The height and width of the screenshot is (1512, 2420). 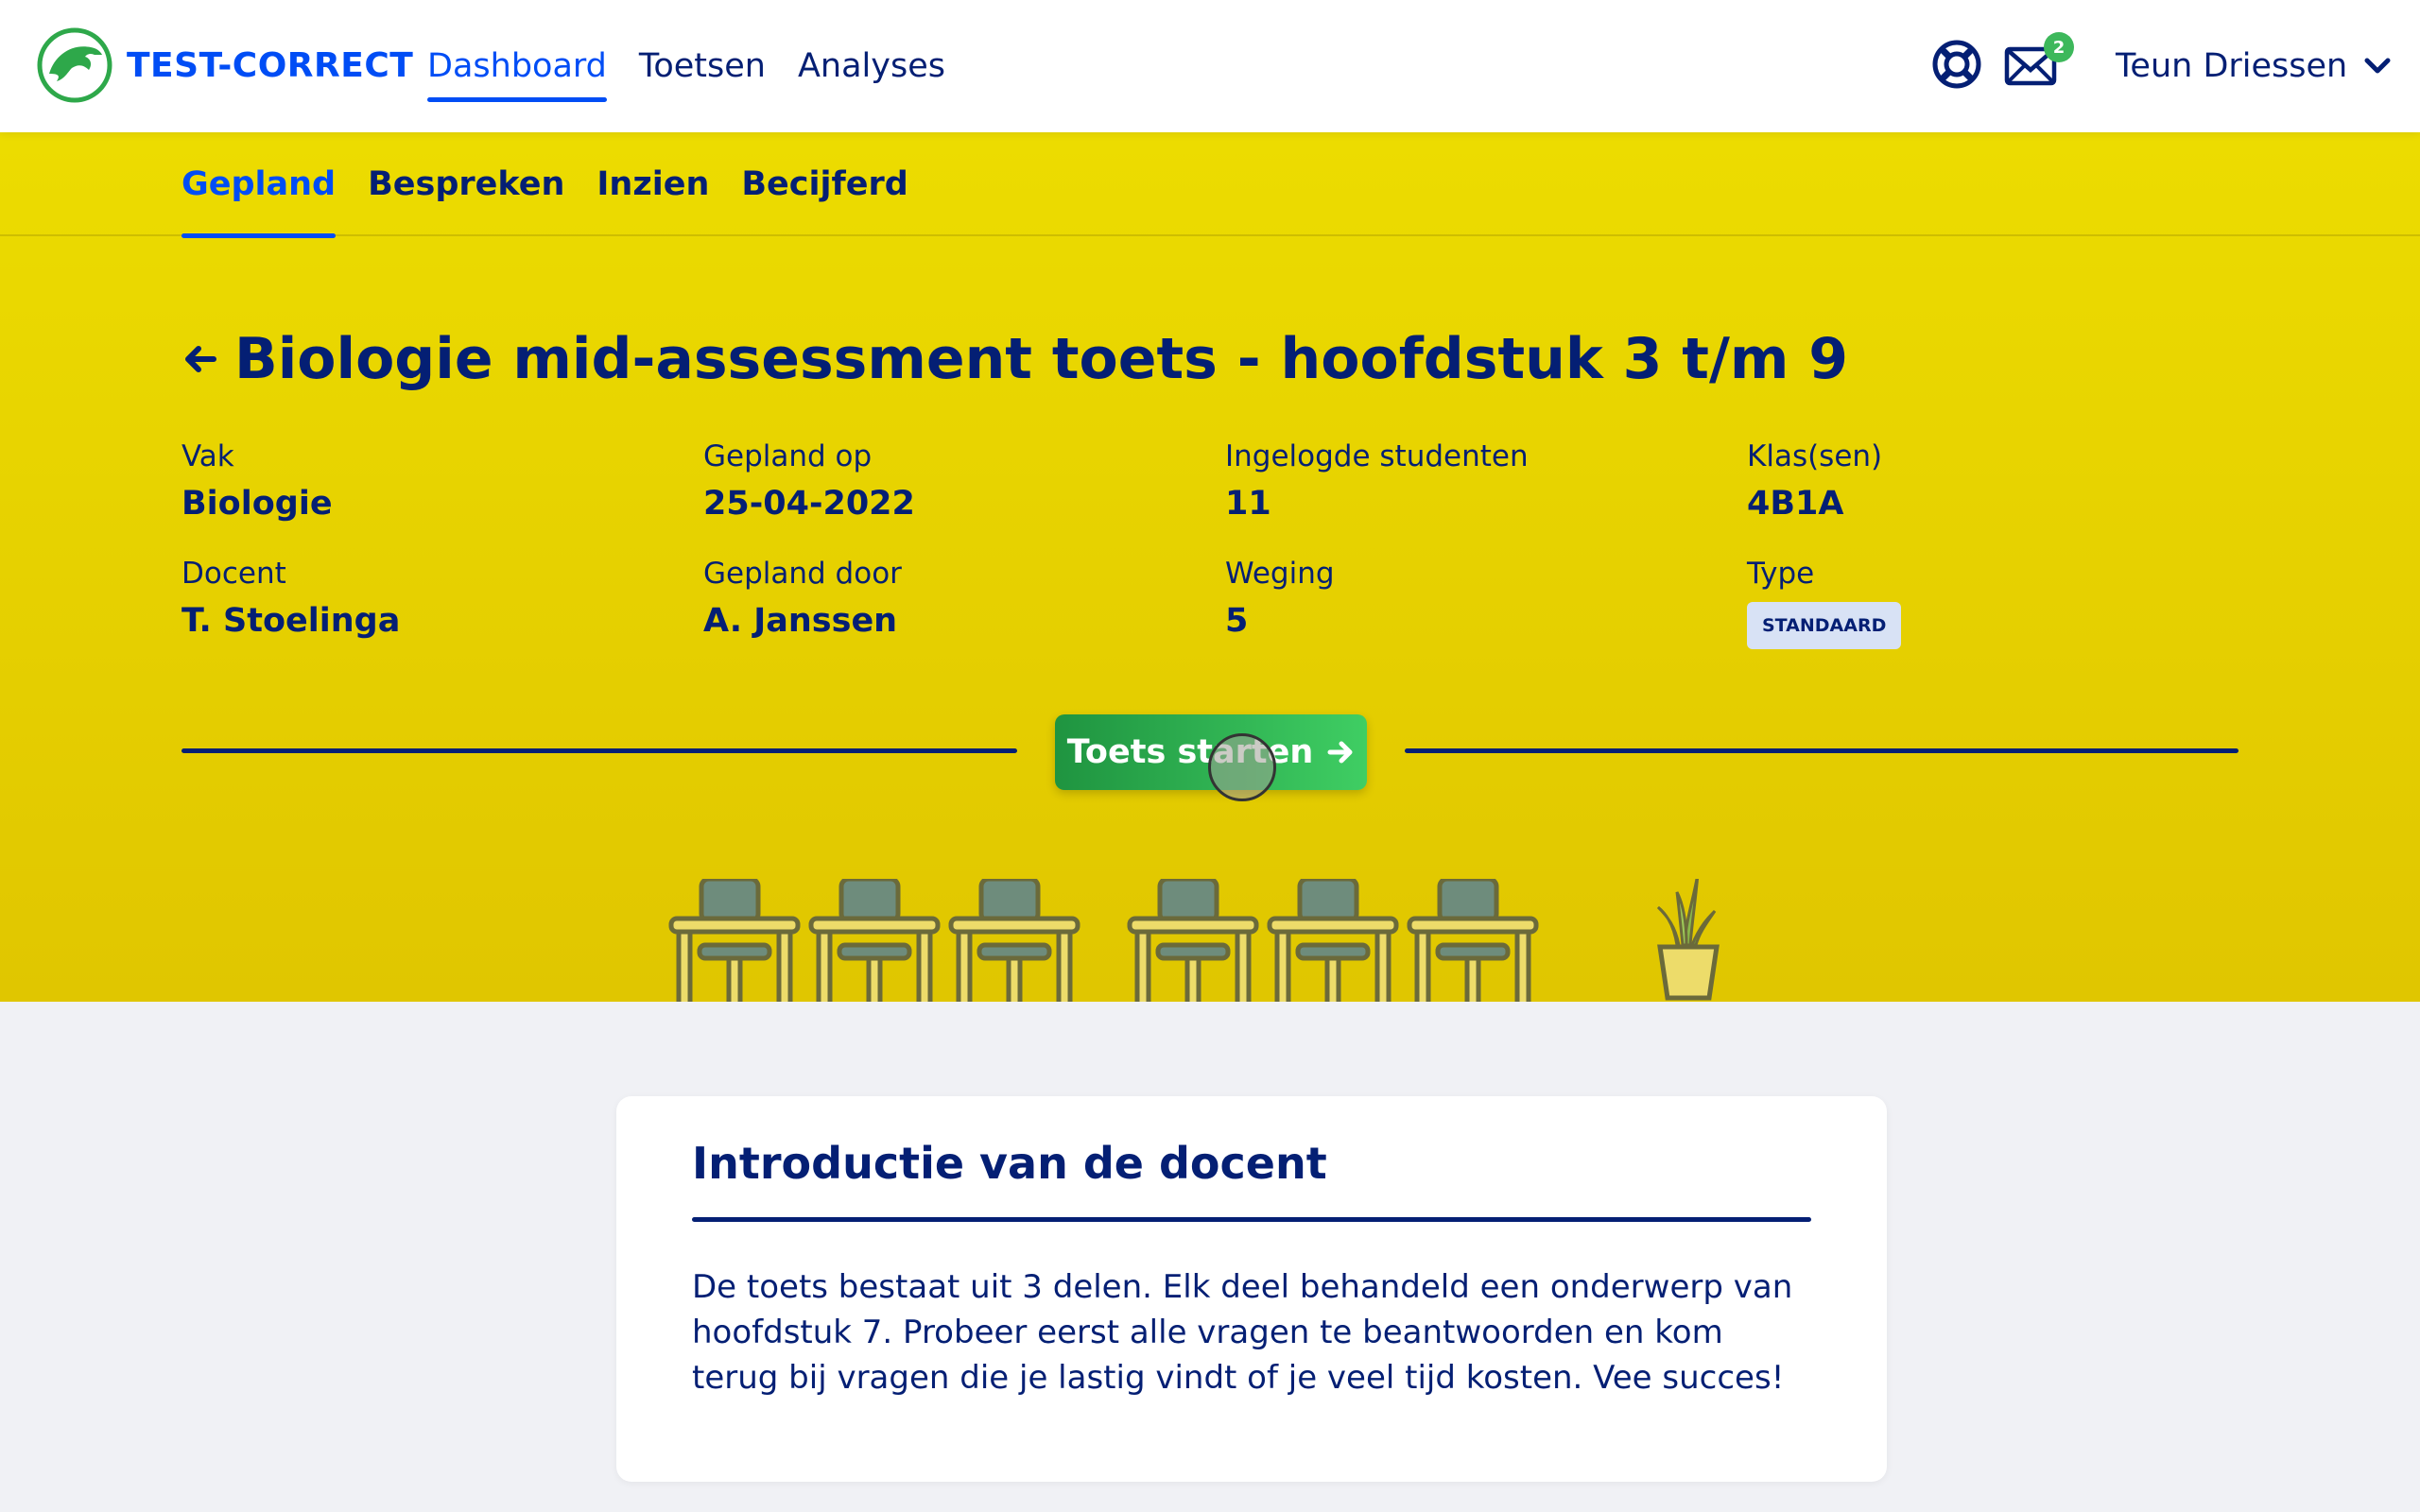 I want to click on arrow-left-icon, so click(x=201, y=359).